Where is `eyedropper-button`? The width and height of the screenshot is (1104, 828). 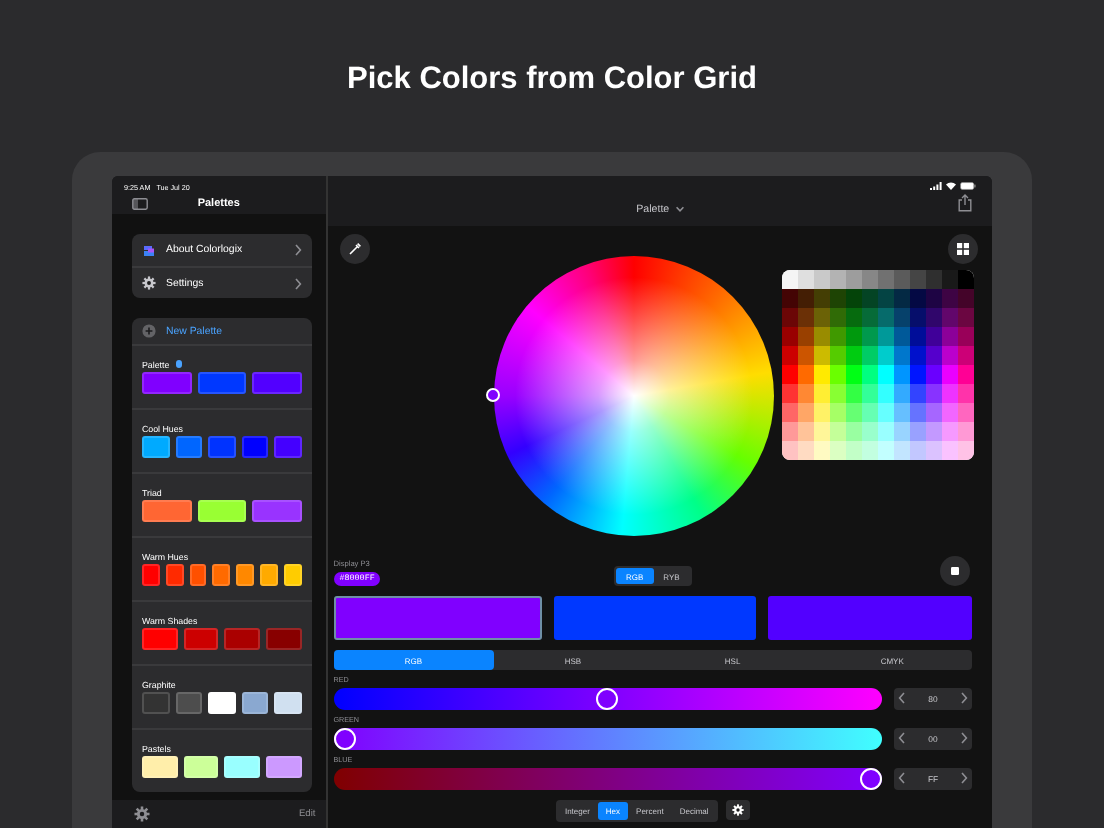 eyedropper-button is located at coordinates (354, 249).